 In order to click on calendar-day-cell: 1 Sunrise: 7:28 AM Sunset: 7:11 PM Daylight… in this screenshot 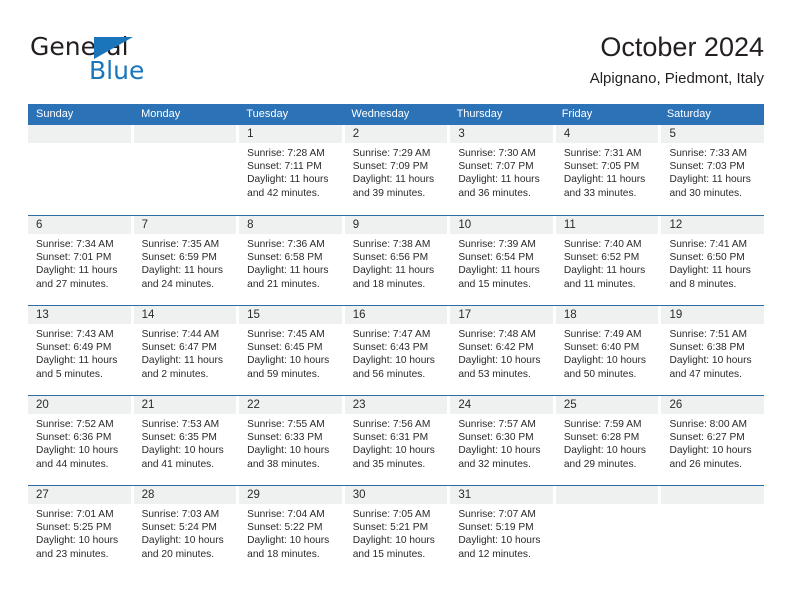, I will do `click(290, 170)`.